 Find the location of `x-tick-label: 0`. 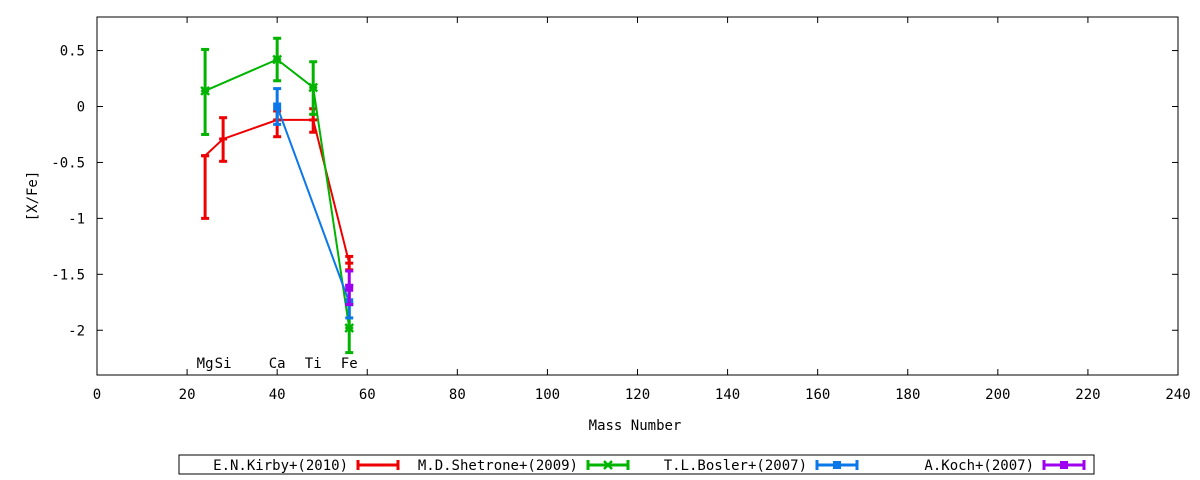

x-tick-label: 0 is located at coordinates (97, 395).